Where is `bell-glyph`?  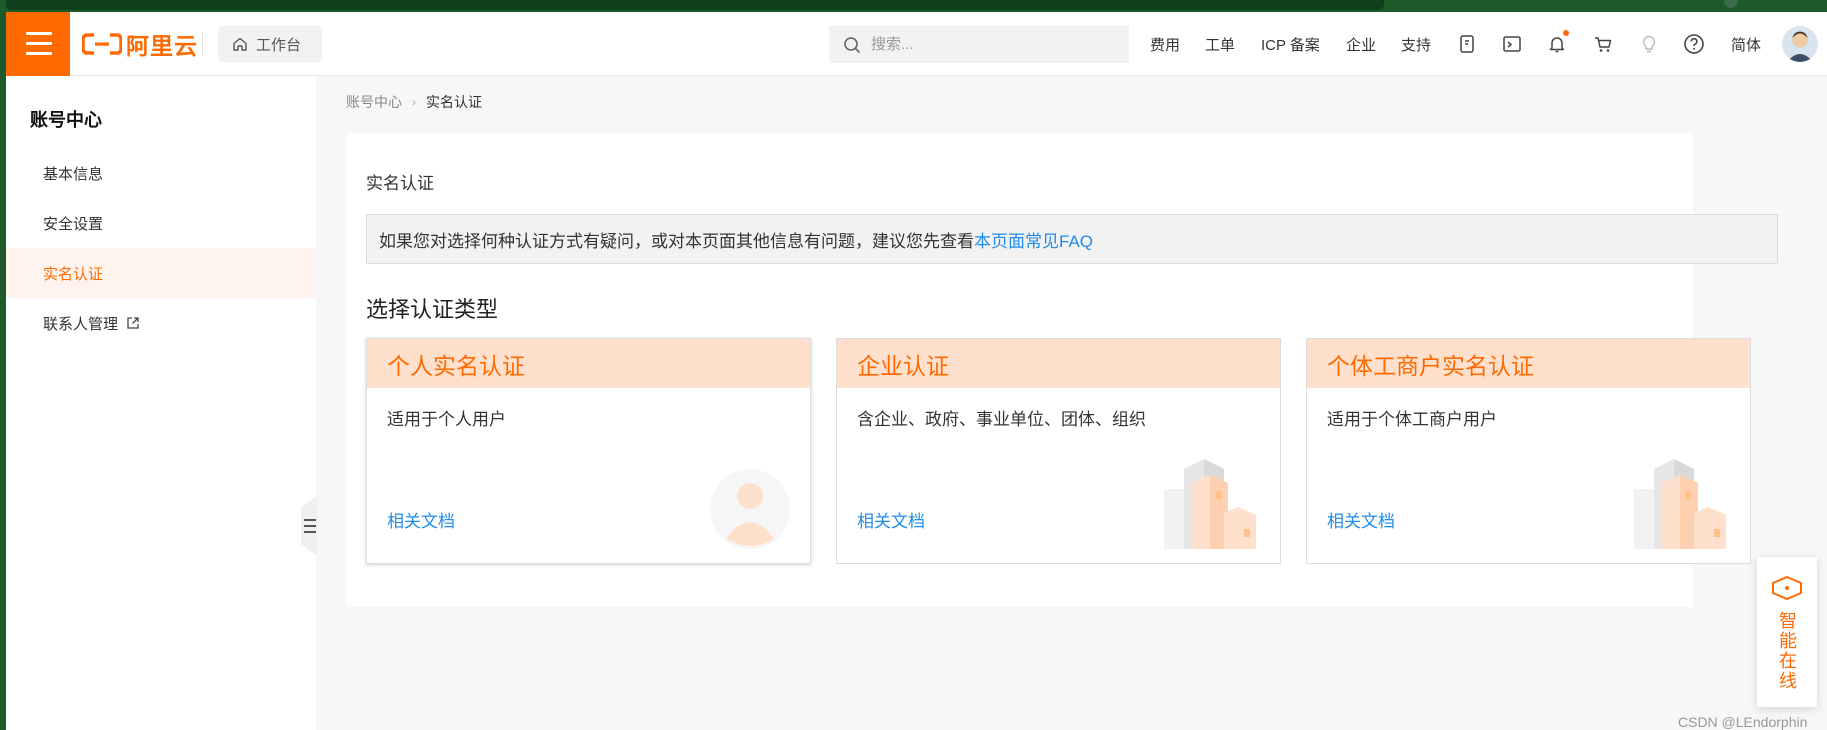 bell-glyph is located at coordinates (1557, 45).